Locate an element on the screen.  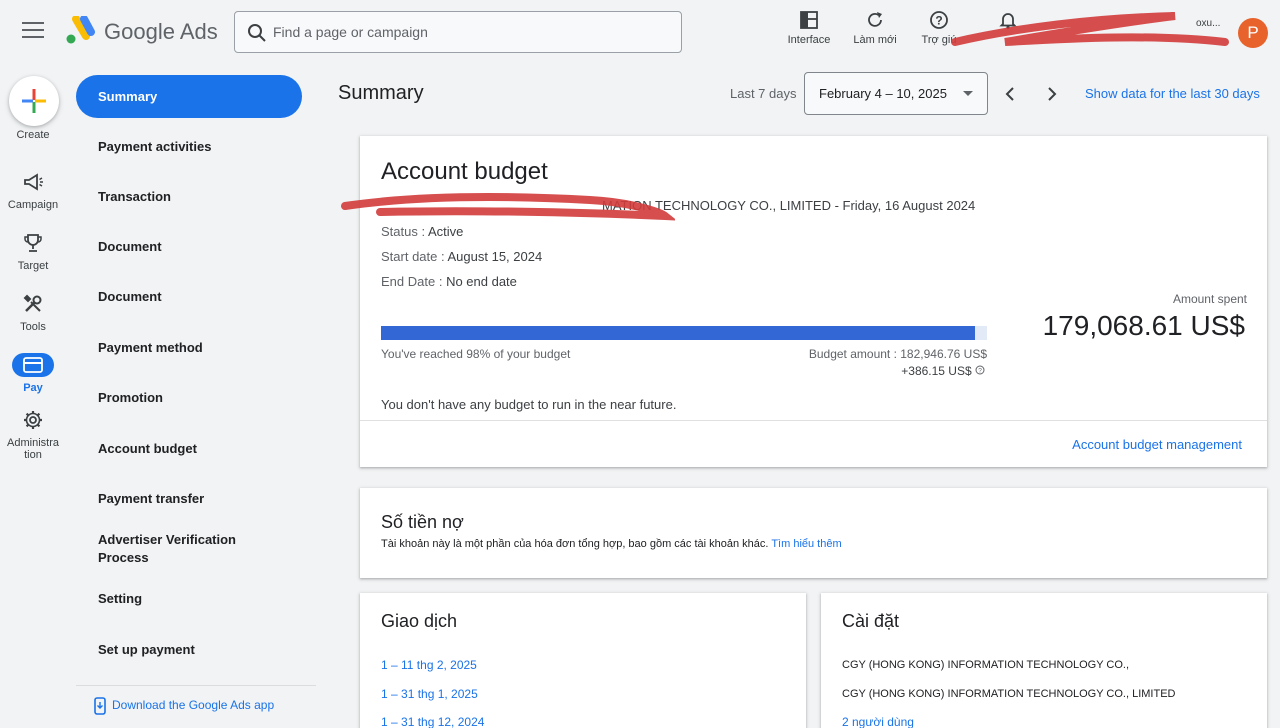
end-date-label: End Date : is located at coordinates (412, 281).